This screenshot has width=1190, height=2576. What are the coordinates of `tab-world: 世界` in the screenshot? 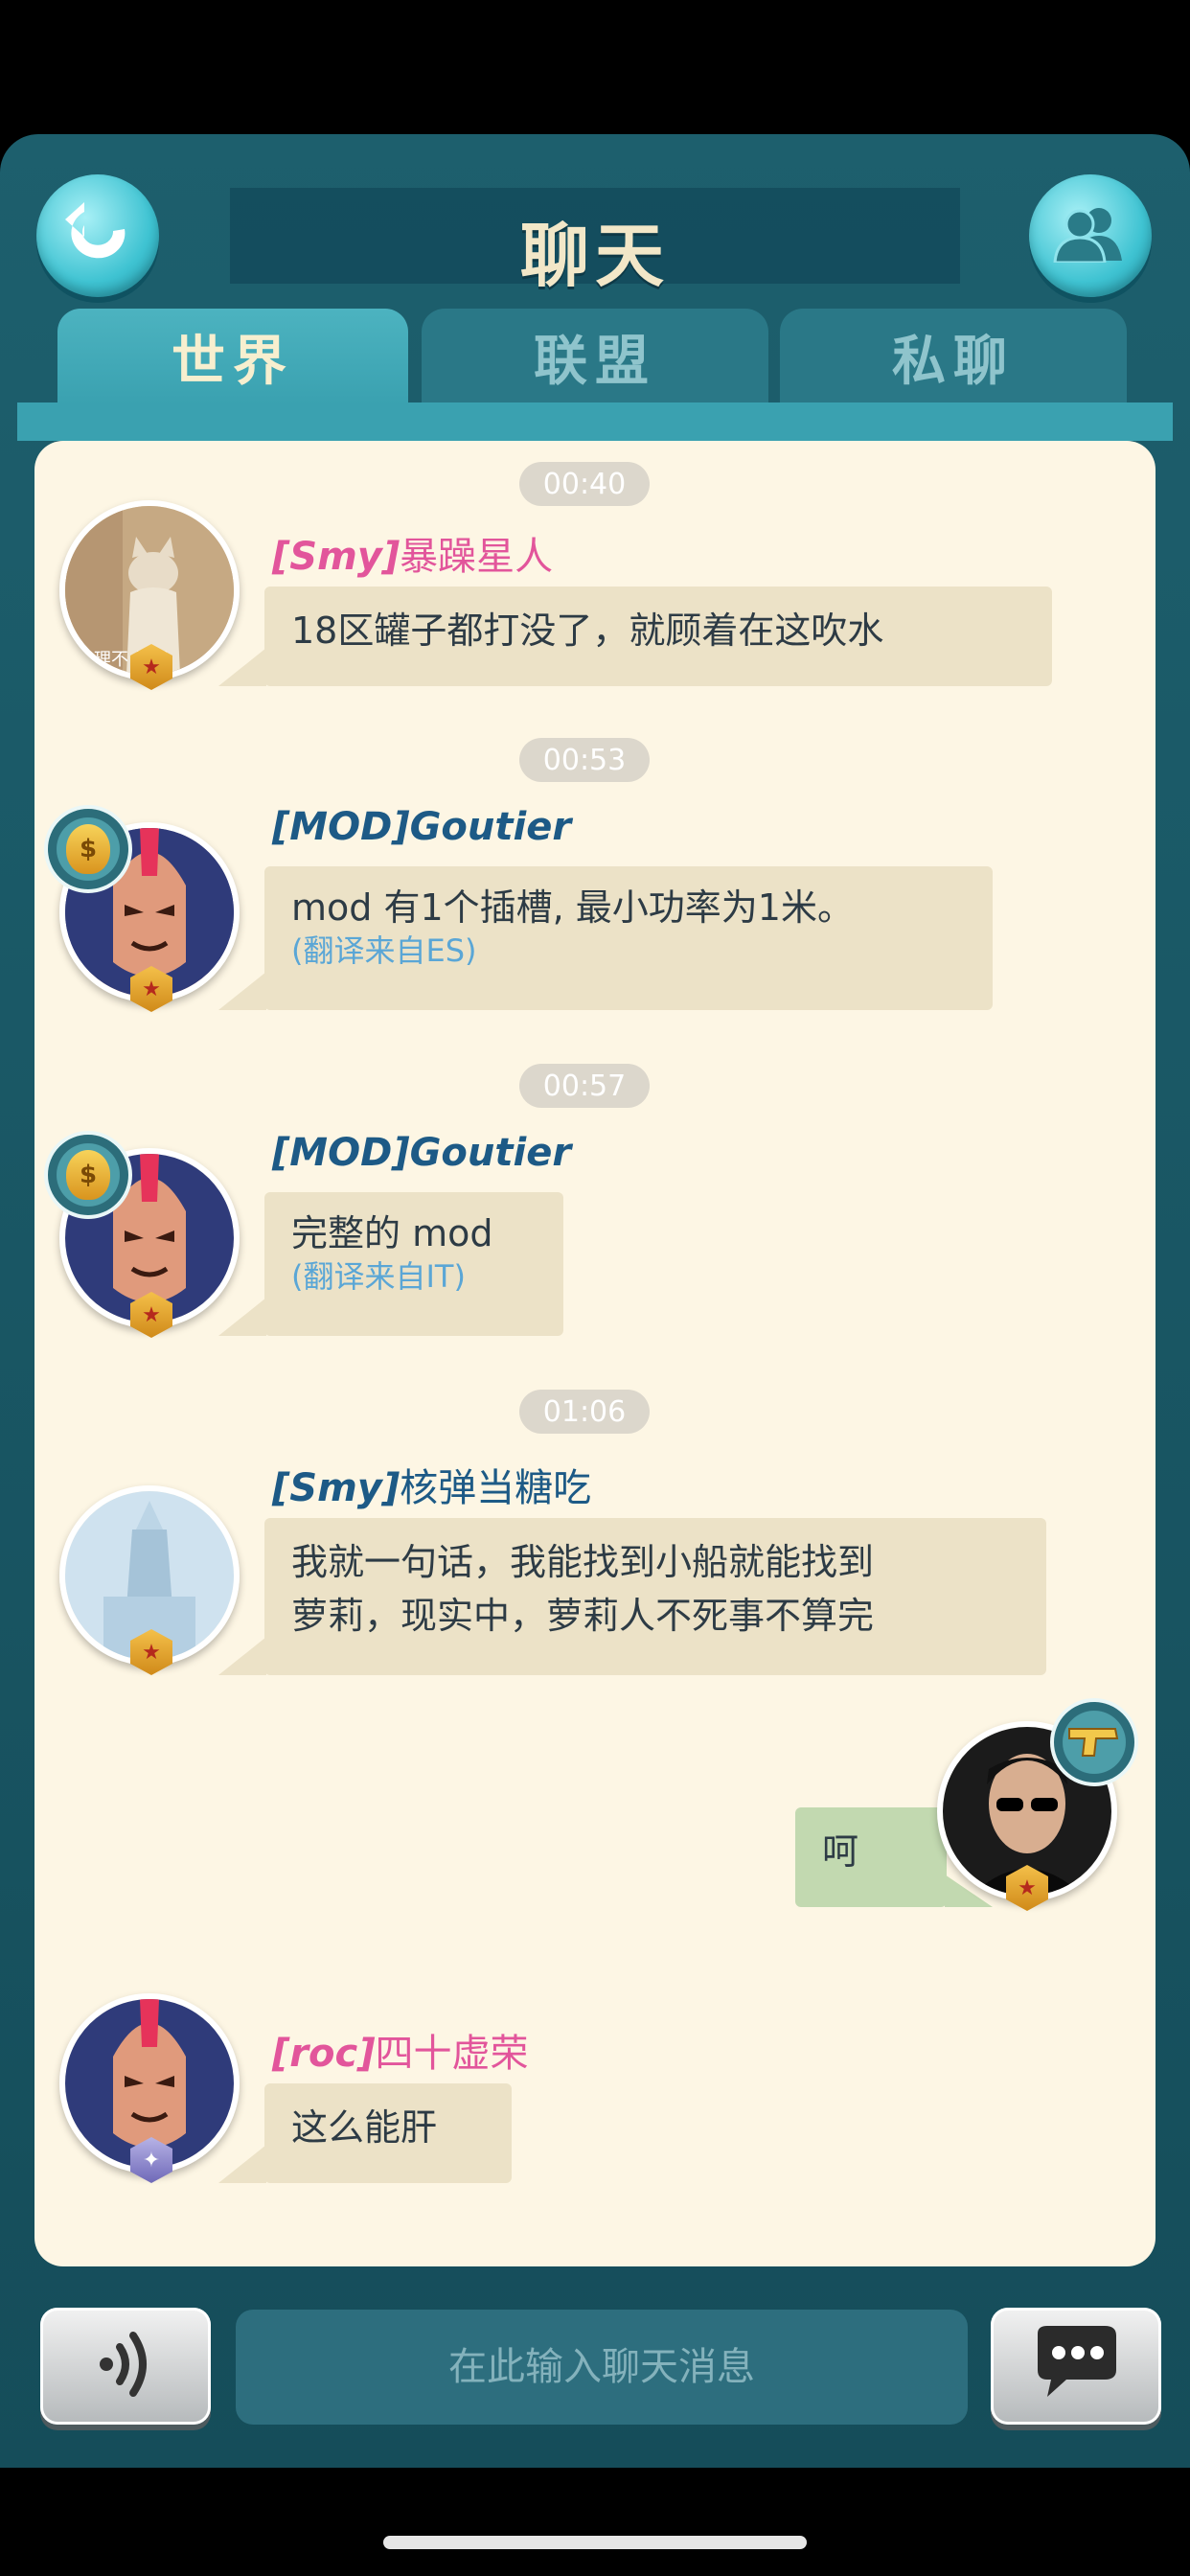 It's located at (233, 356).